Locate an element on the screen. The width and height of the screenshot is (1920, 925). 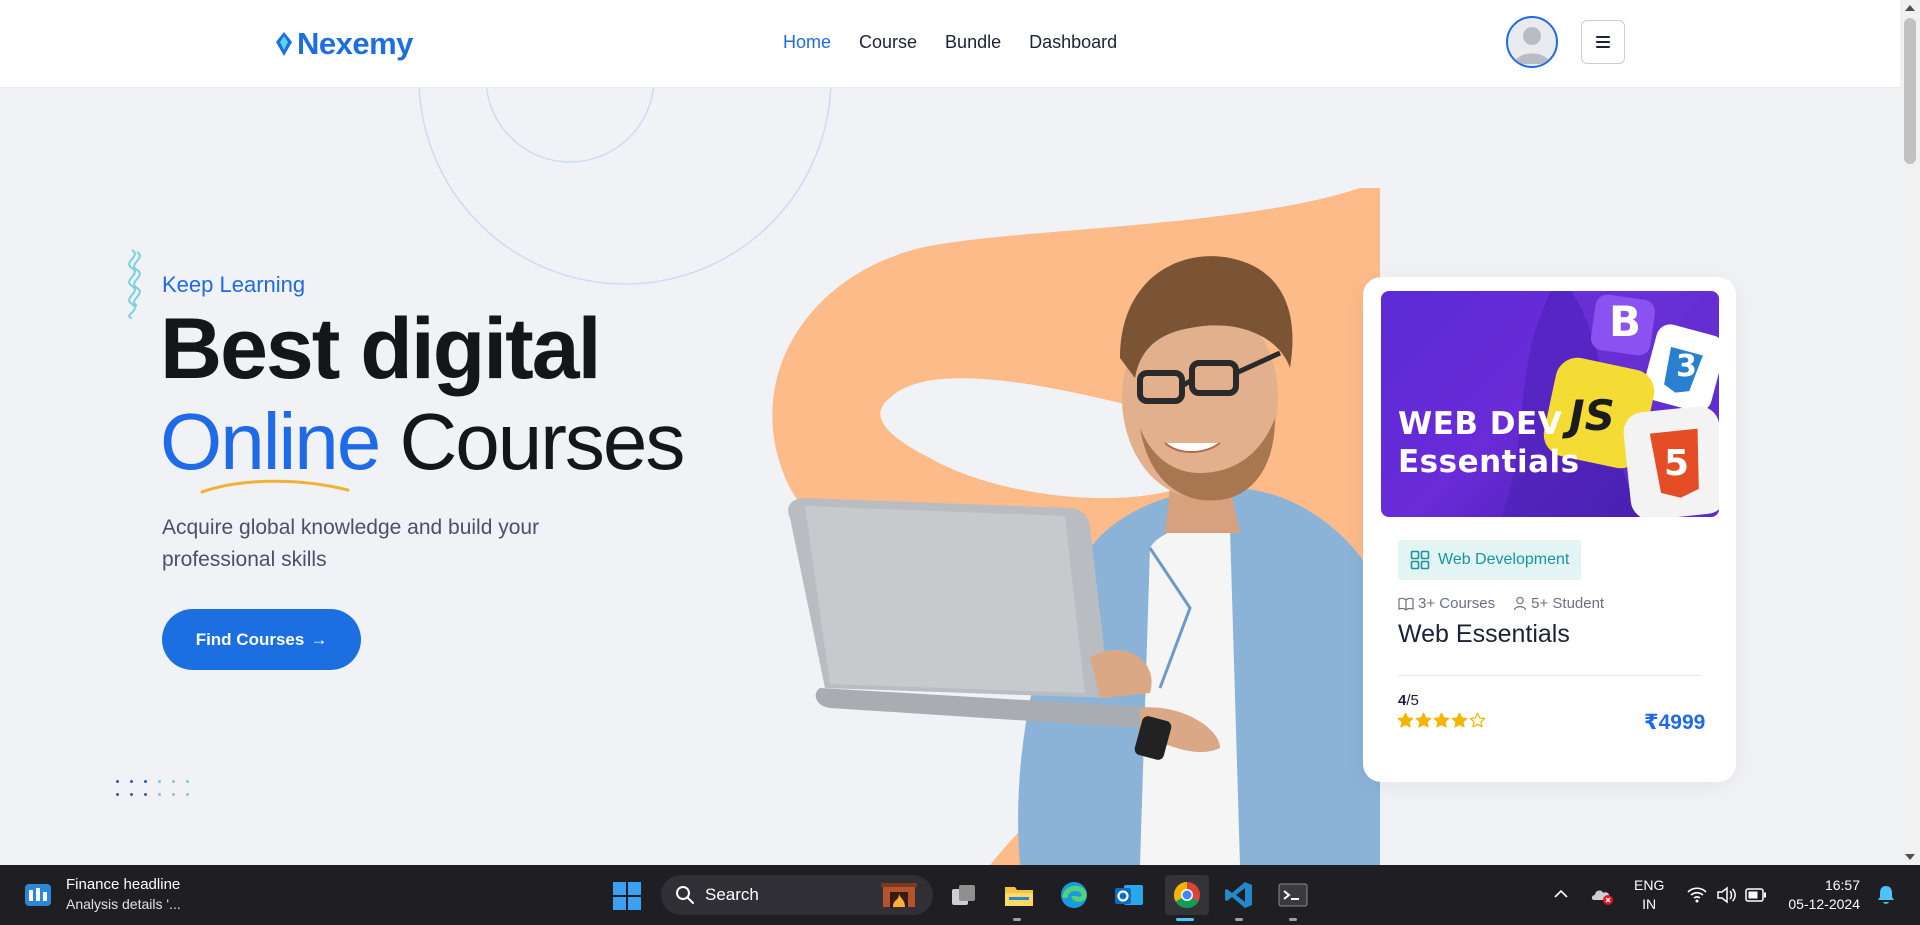
user-silhouette-icon is located at coordinates (1532, 45).